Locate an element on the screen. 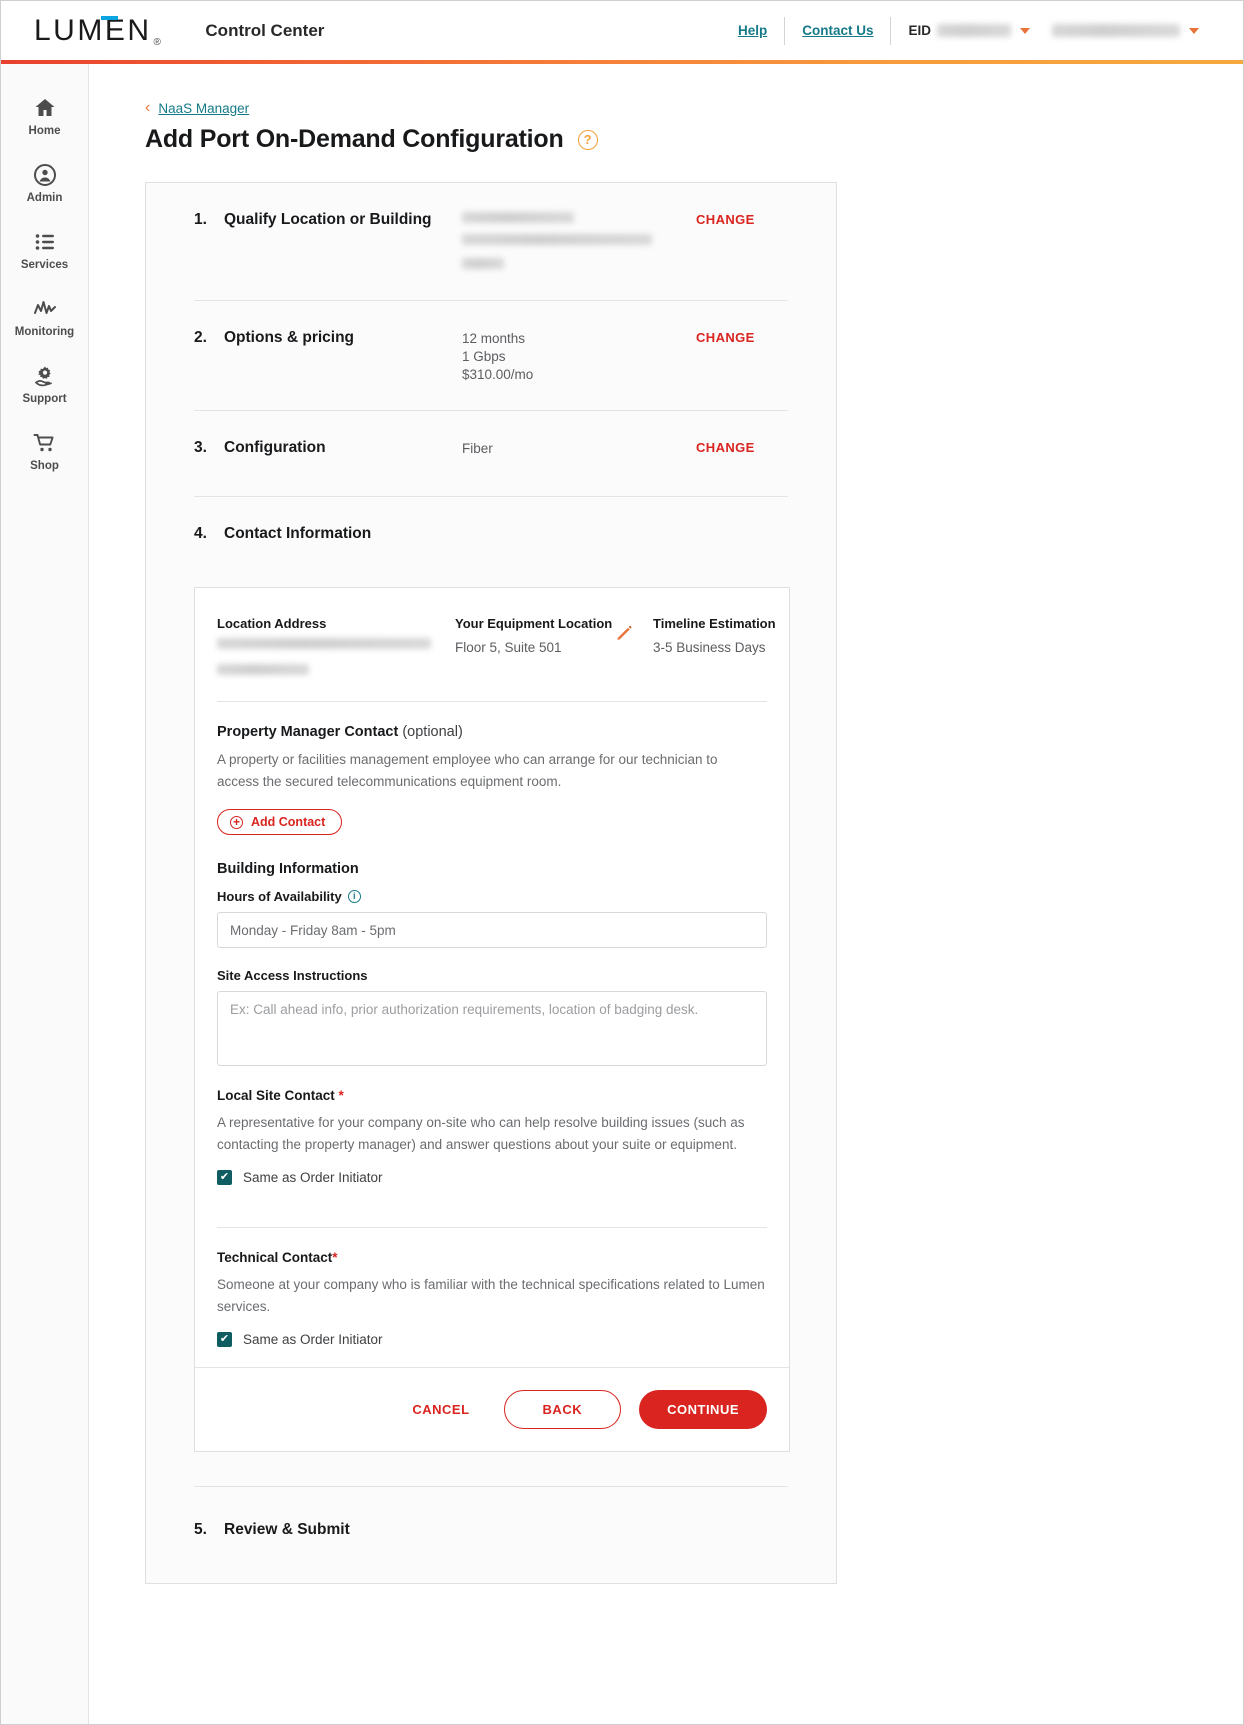 The height and width of the screenshot is (1725, 1244). step-detail: 12 months 1 Gbps $310.00/mo is located at coordinates (570, 355).